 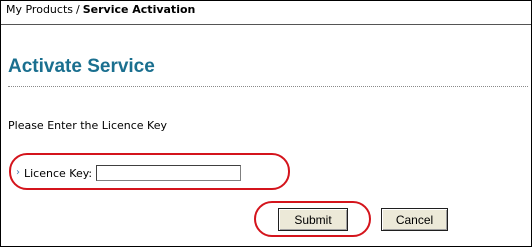 What do you see at coordinates (266, 24) in the screenshot?
I see `breadcrumb-divider` at bounding box center [266, 24].